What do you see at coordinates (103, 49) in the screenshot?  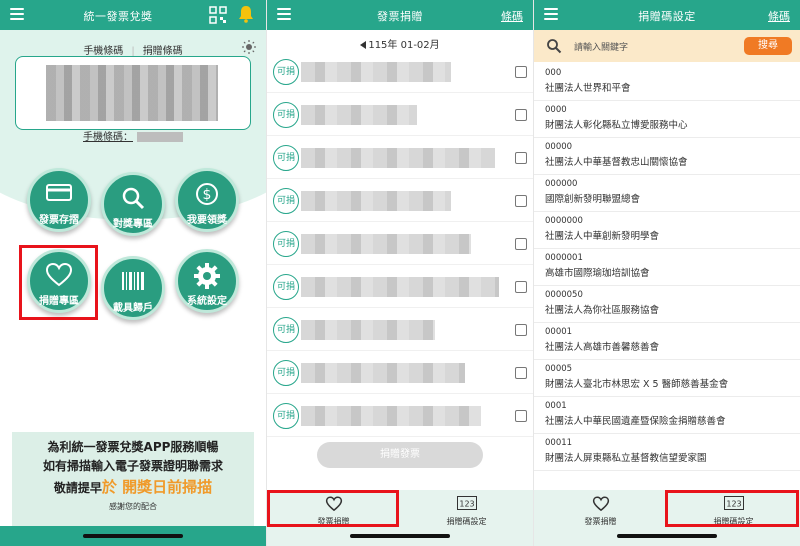 I see `tab-phone-barcode: 手機條碼` at bounding box center [103, 49].